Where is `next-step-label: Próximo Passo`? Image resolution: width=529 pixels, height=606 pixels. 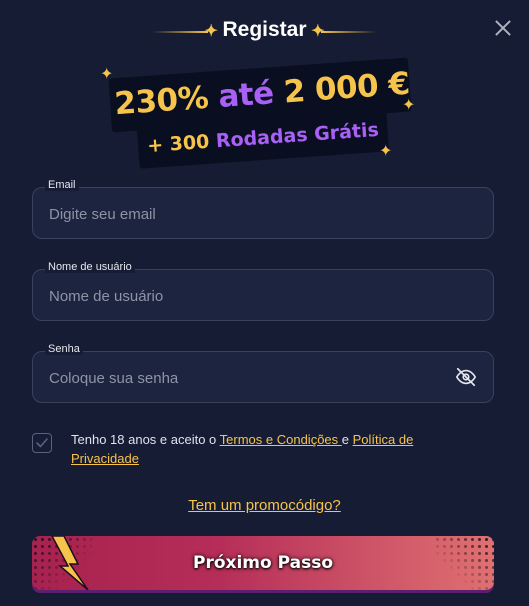
next-step-label: Próximo Passo is located at coordinates (263, 563).